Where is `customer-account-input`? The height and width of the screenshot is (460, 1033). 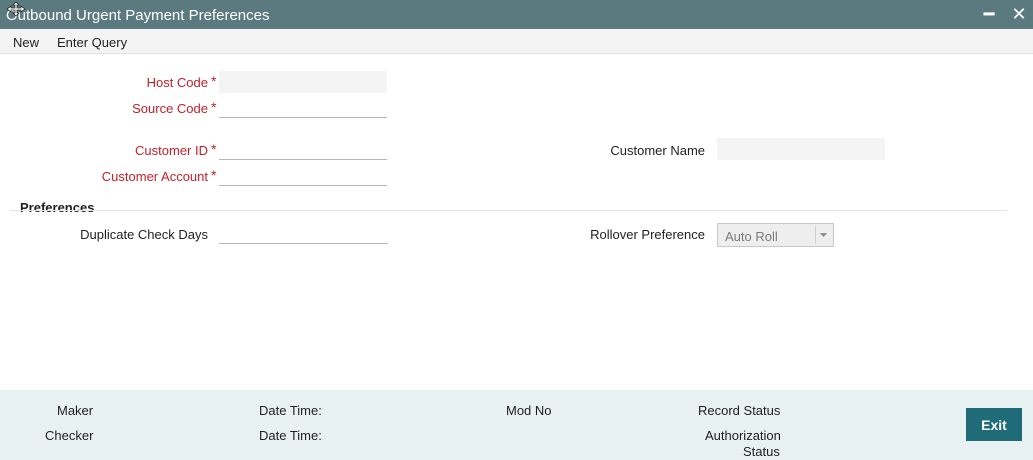
customer-account-input is located at coordinates (303, 175).